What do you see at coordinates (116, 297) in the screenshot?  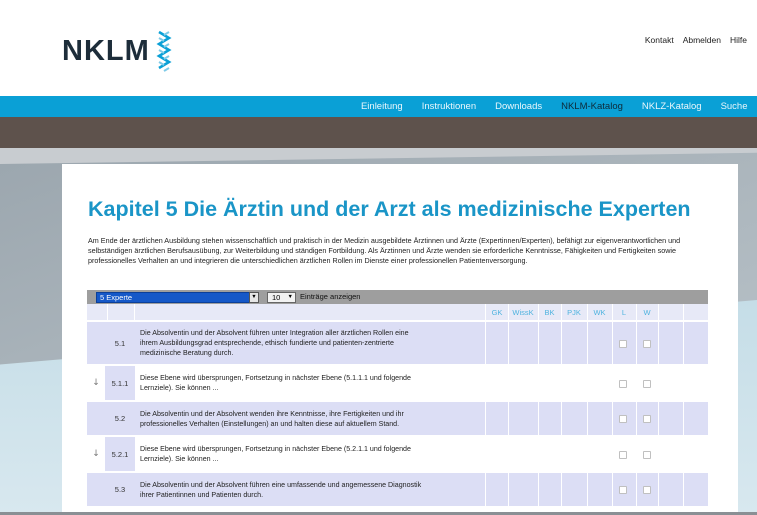 I see `experte-select-value: 5 Experte` at bounding box center [116, 297].